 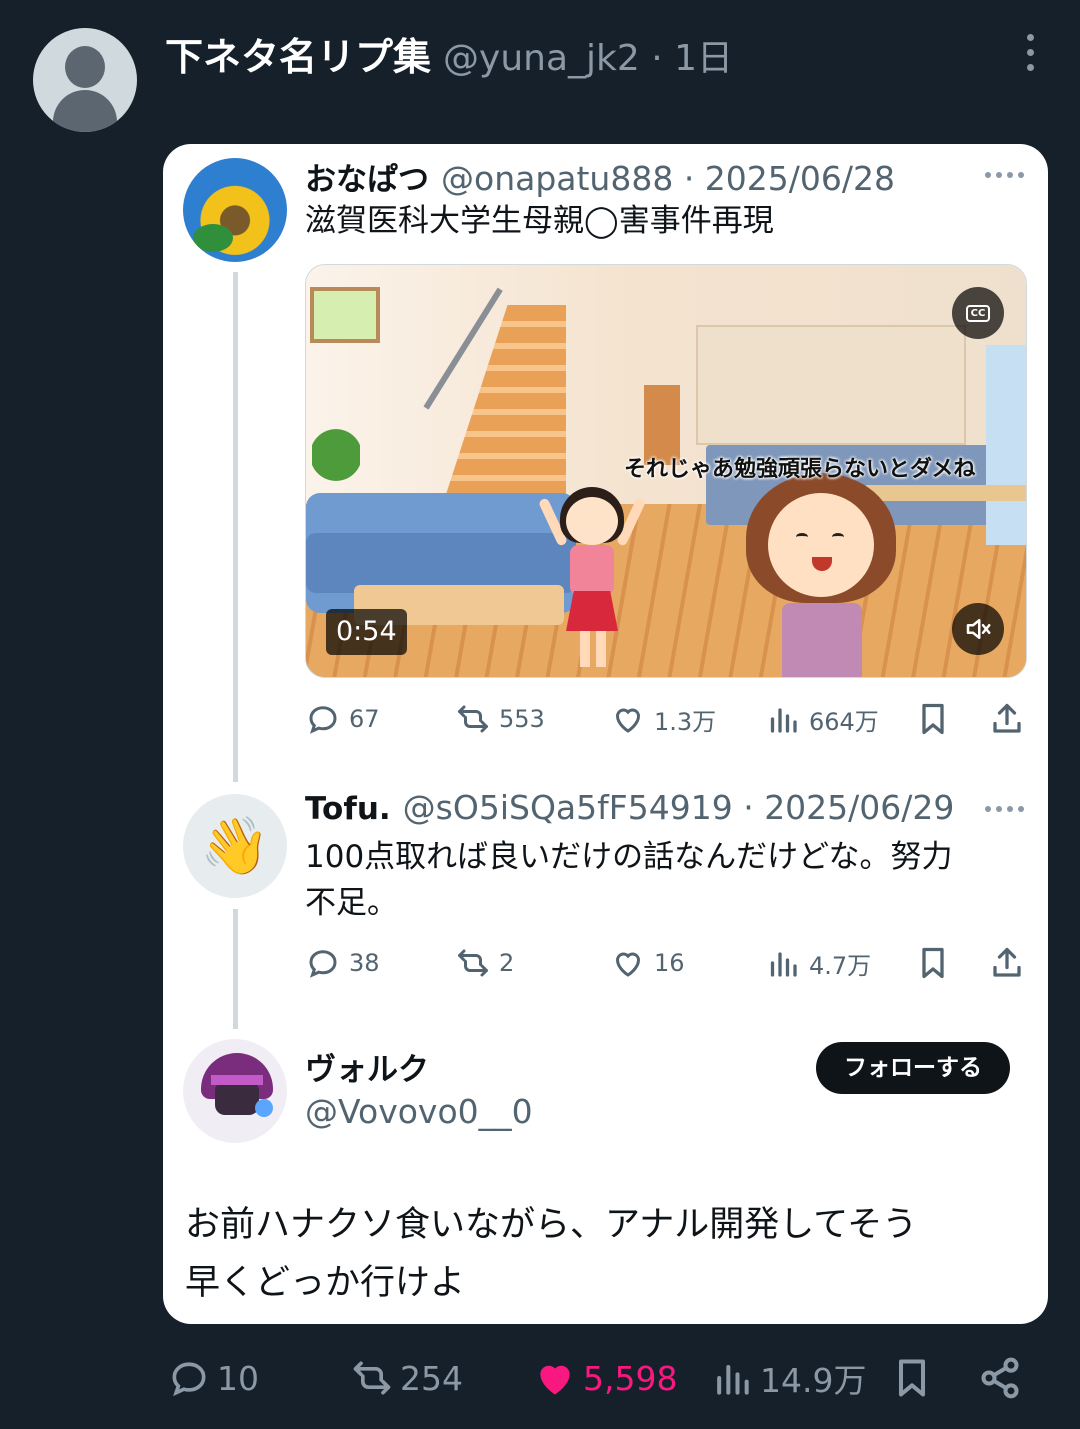 What do you see at coordinates (351, 903) in the screenshot?
I see `tweet2-text-line2: 不足。` at bounding box center [351, 903].